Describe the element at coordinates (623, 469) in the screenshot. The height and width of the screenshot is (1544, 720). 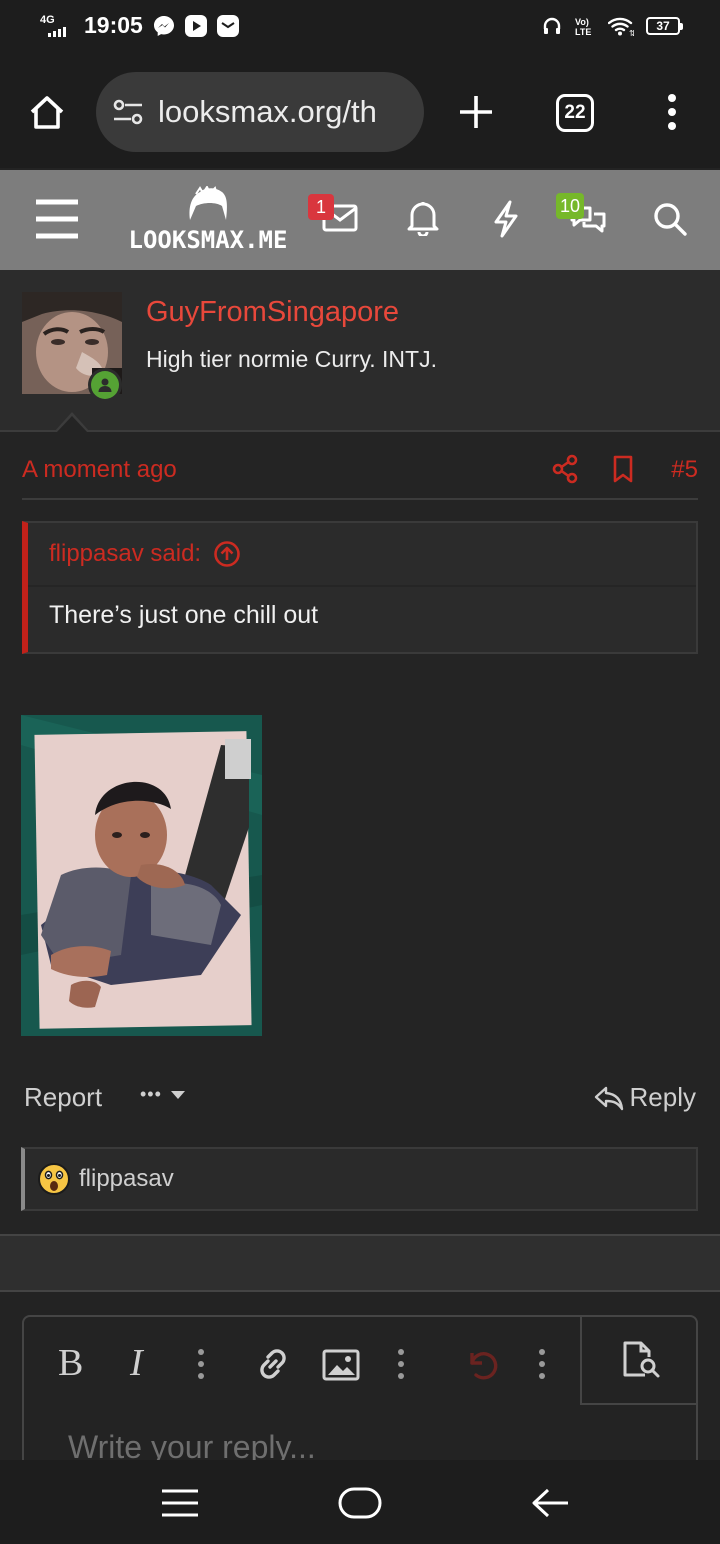
I see `bookmark-icon` at that location.